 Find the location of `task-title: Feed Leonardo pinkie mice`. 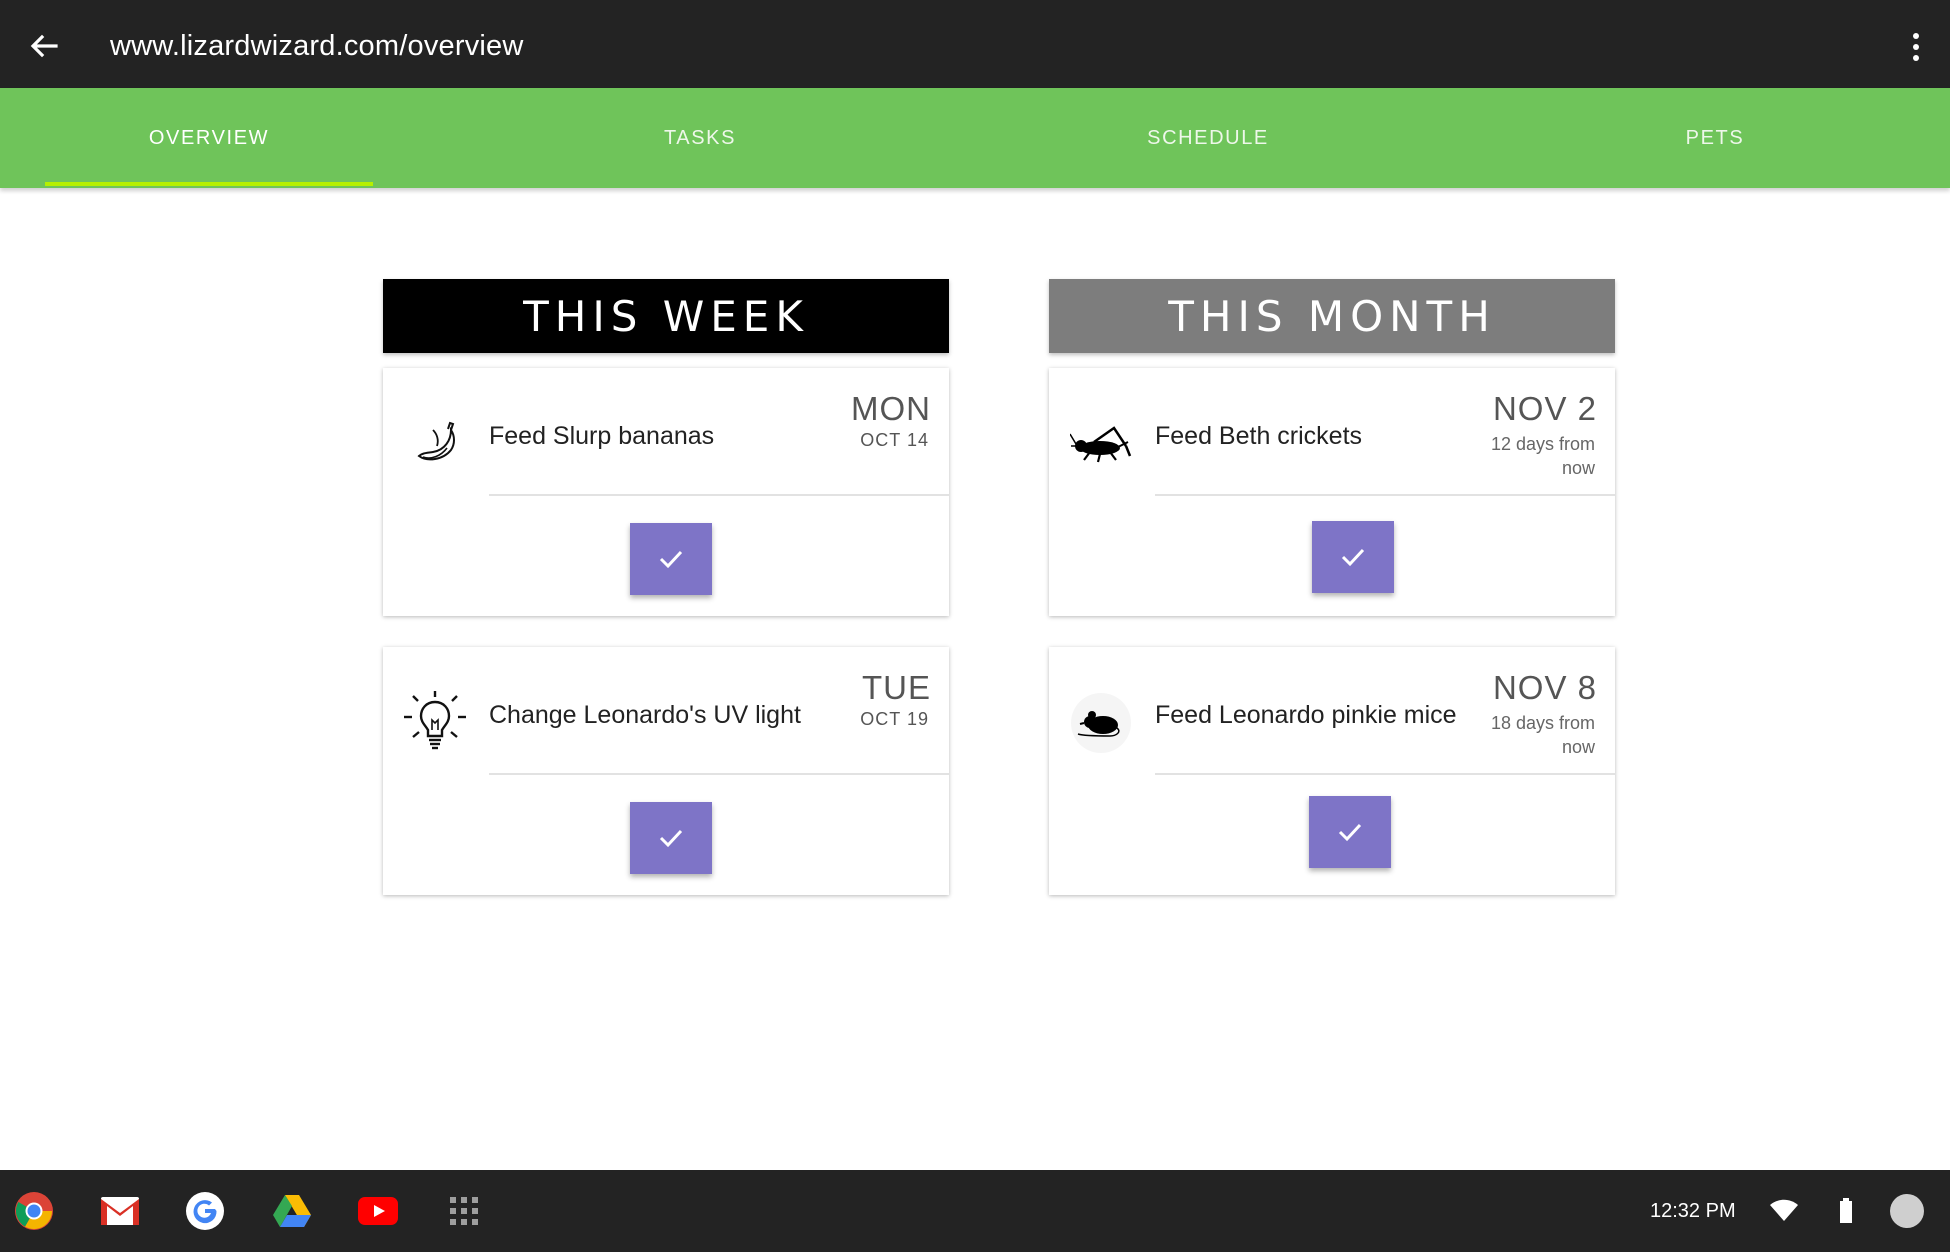

task-title: Feed Leonardo pinkie mice is located at coordinates (1306, 715).